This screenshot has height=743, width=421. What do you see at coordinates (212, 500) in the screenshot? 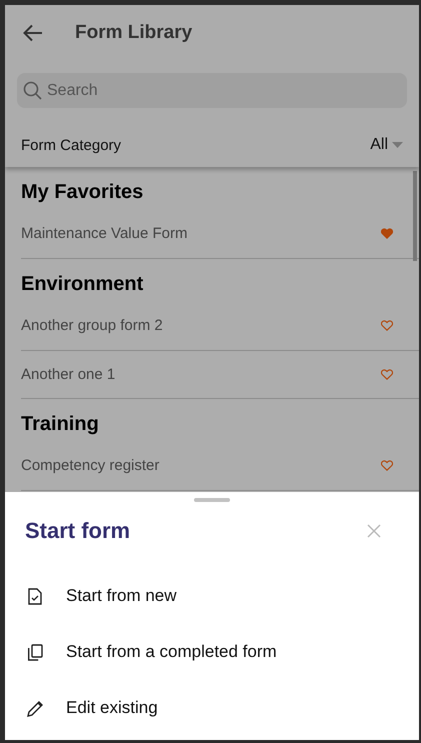
I see `drag-handle` at bounding box center [212, 500].